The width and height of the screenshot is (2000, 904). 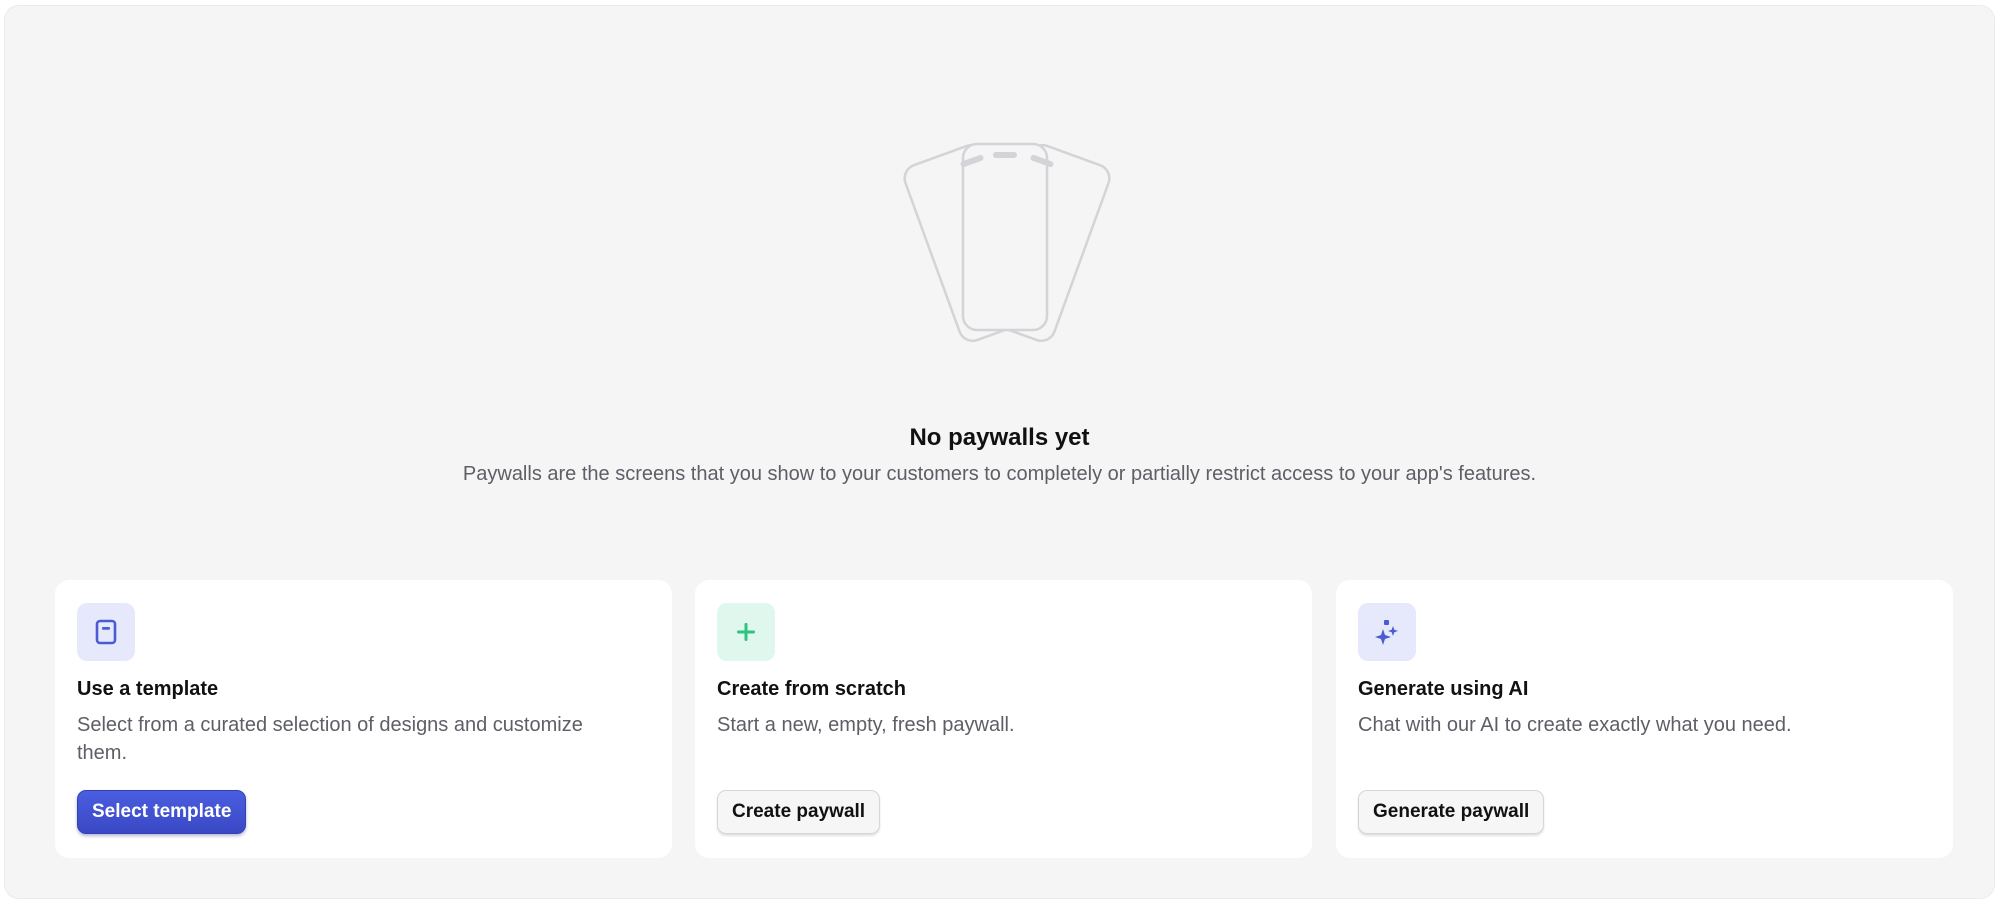 I want to click on template-icon, so click(x=106, y=632).